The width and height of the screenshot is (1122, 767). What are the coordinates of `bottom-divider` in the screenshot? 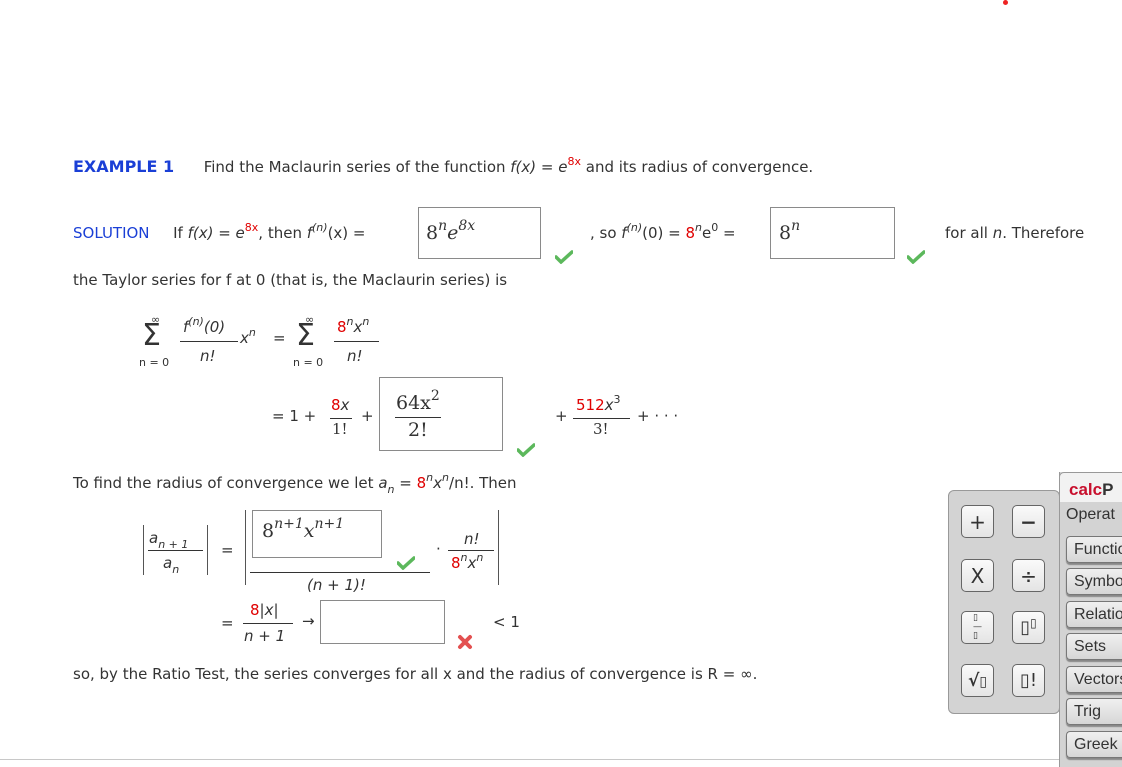 It's located at (529, 759).